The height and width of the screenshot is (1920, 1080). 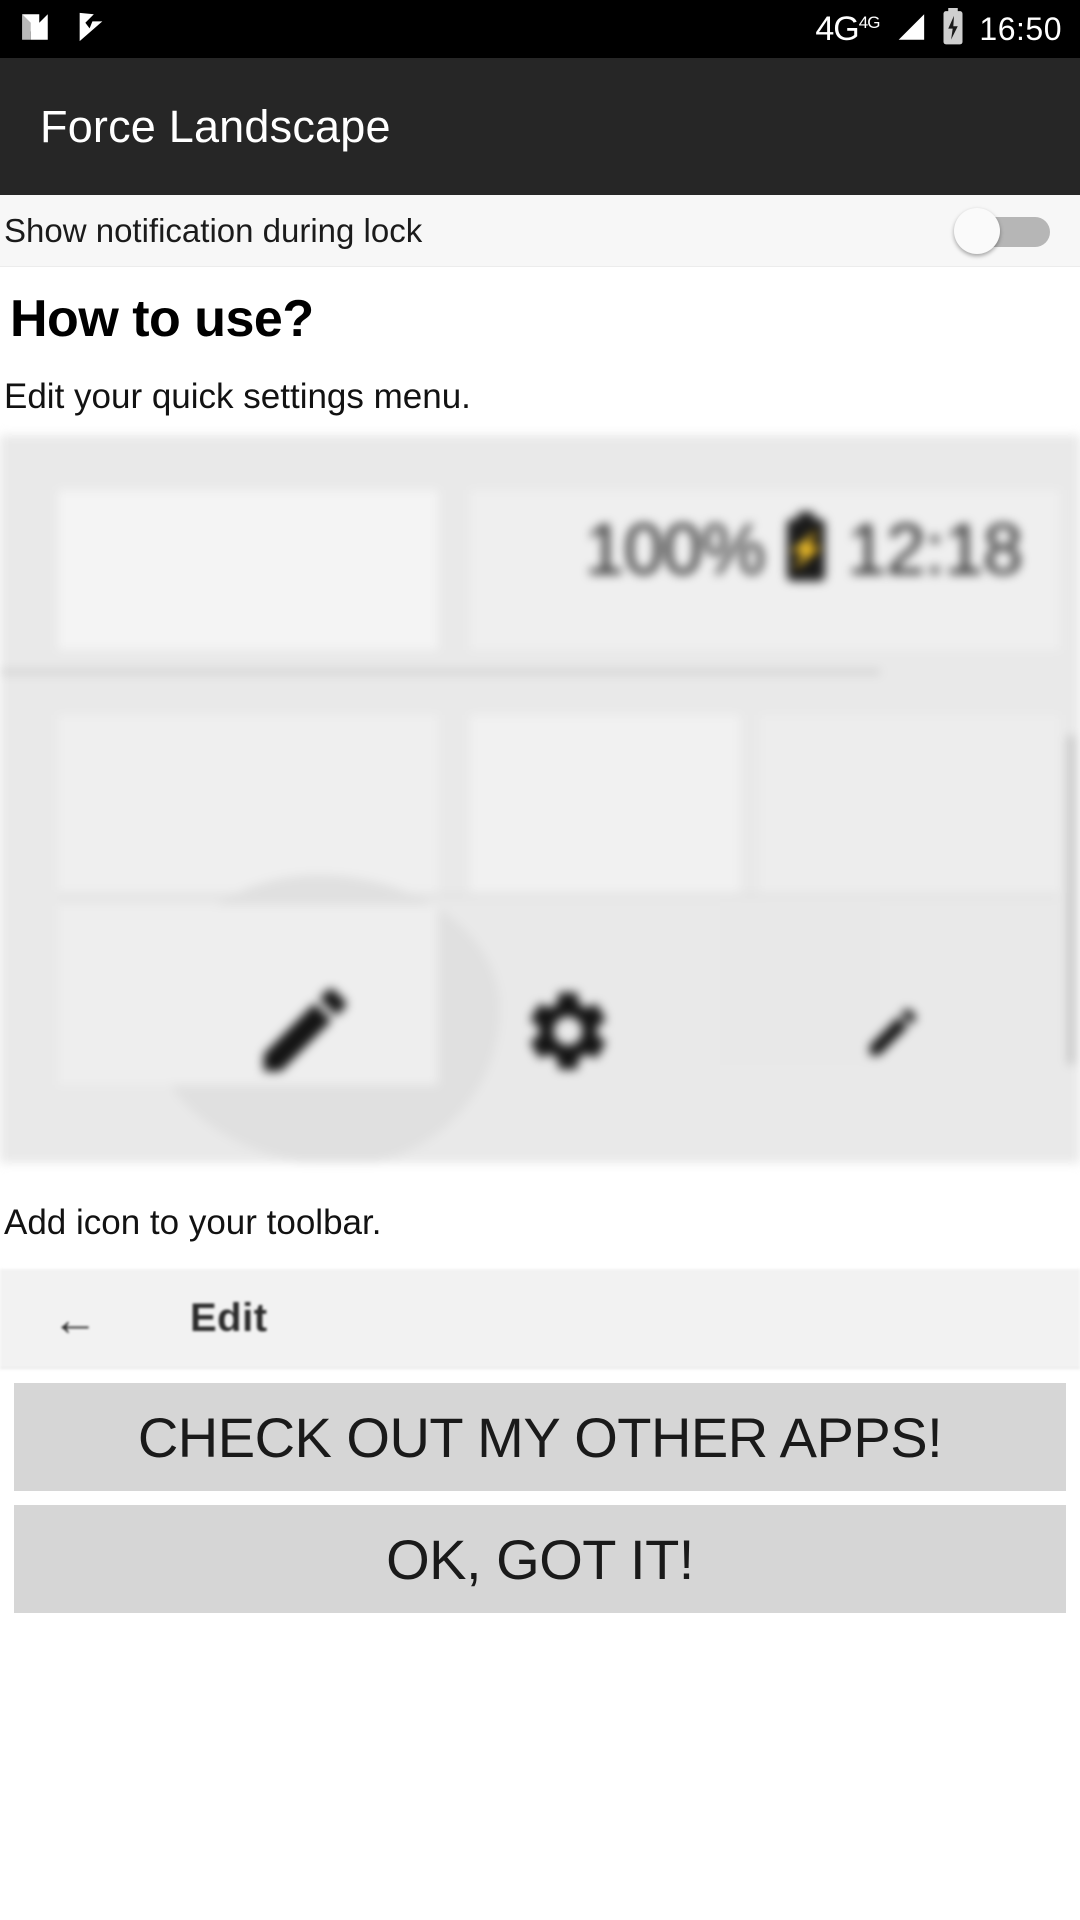 What do you see at coordinates (540, 1437) in the screenshot?
I see `check-other-apps-button: CHECK OUT MY OTHER APPS!` at bounding box center [540, 1437].